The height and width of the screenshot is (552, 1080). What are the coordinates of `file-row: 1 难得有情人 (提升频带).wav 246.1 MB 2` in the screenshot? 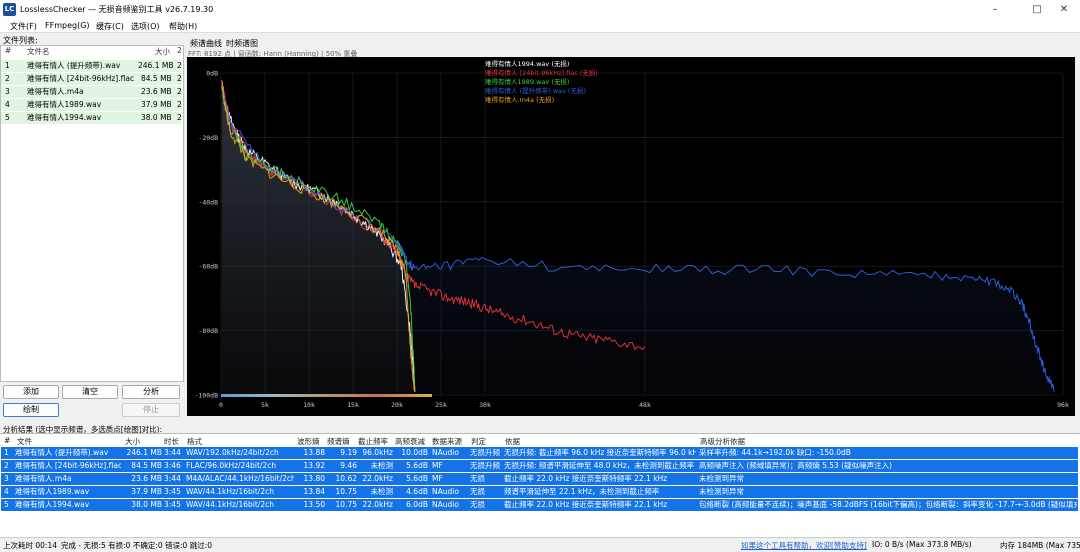 It's located at (91, 66).